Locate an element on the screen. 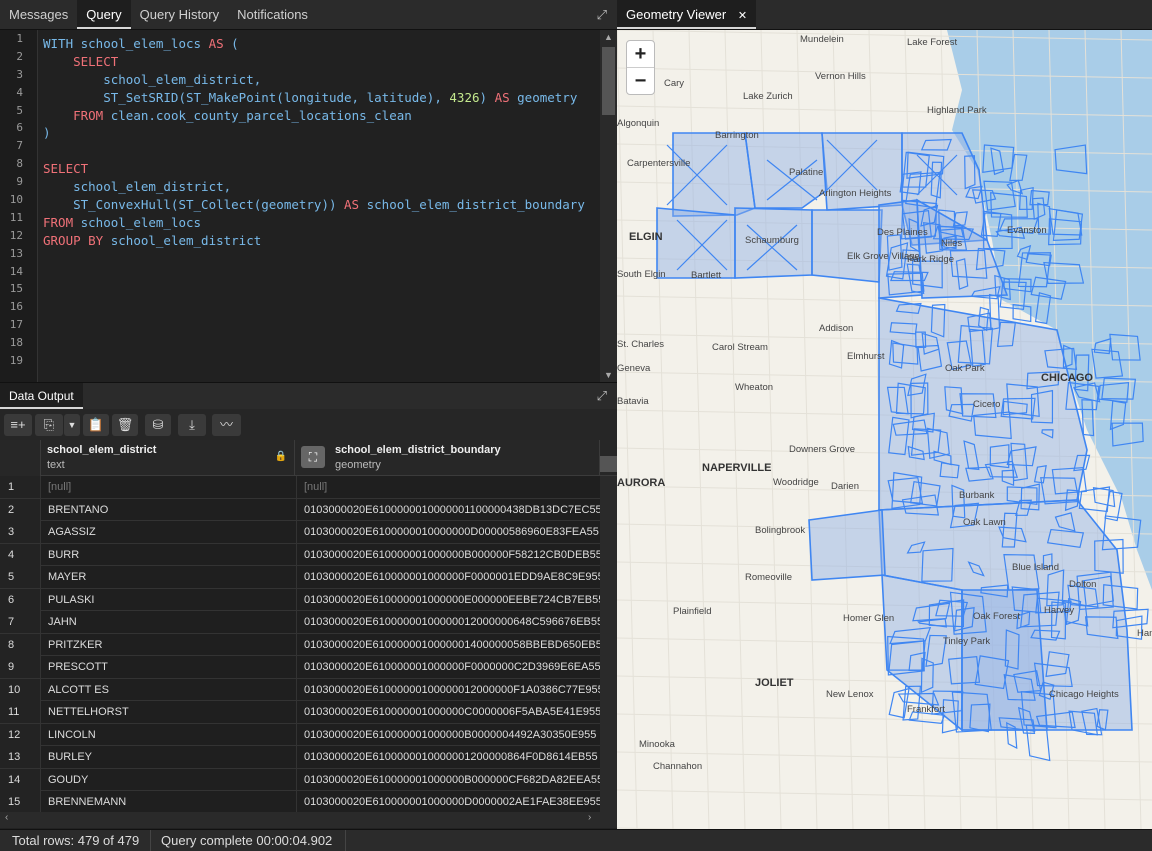  cell-geometry: [null] is located at coordinates (448, 487).